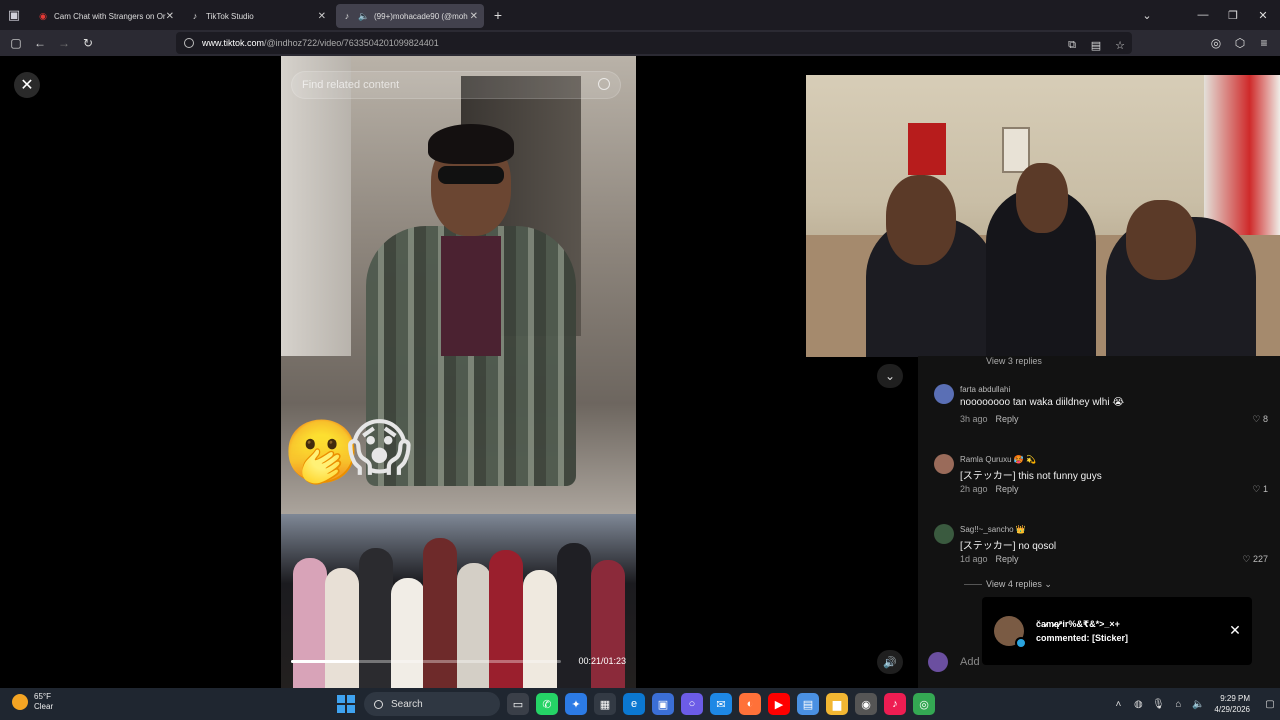  What do you see at coordinates (602, 661) in the screenshot?
I see `video-time: 00:21/01:23` at bounding box center [602, 661].